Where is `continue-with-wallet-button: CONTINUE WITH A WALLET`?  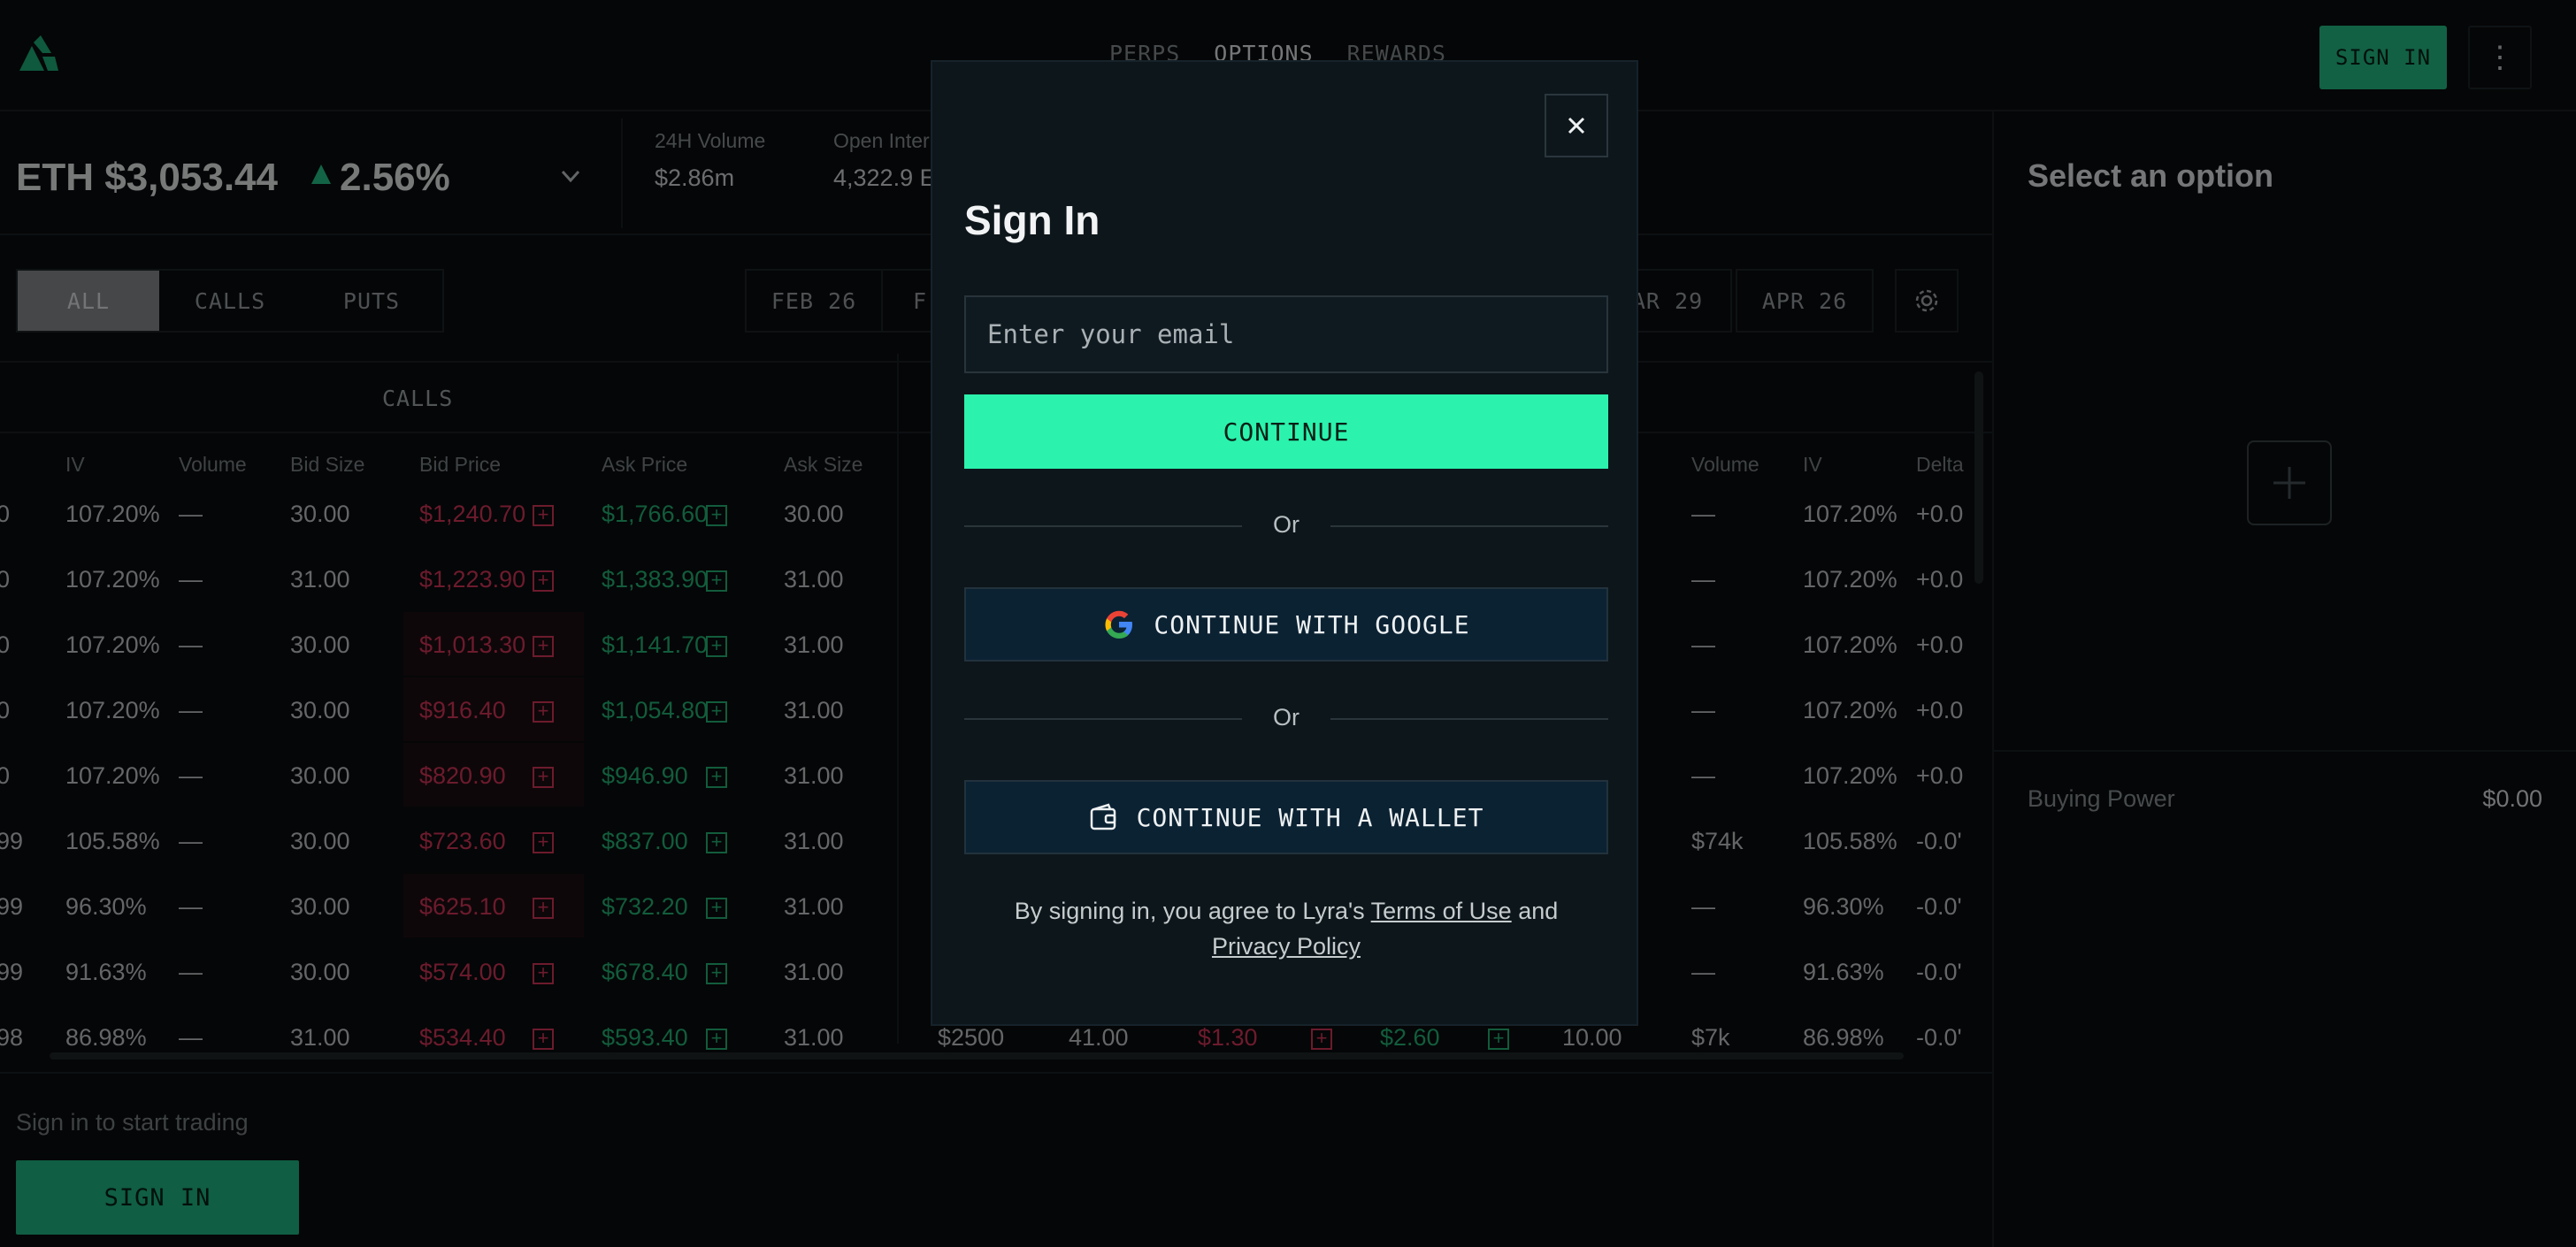
continue-with-wallet-button: CONTINUE WITH A WALLET is located at coordinates (1286, 817).